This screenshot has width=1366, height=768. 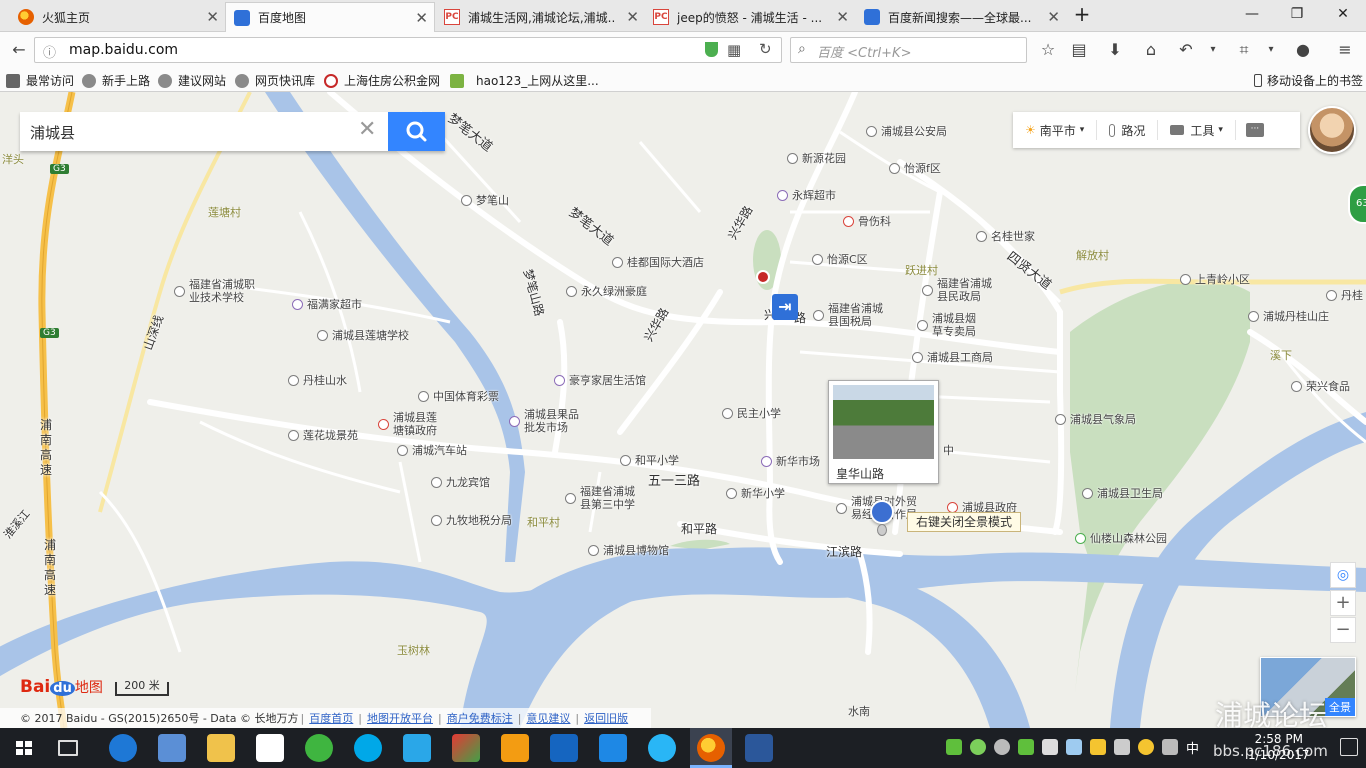 I want to click on search-input: ⌕ 百度 <Ctrl+K>, so click(x=908, y=50).